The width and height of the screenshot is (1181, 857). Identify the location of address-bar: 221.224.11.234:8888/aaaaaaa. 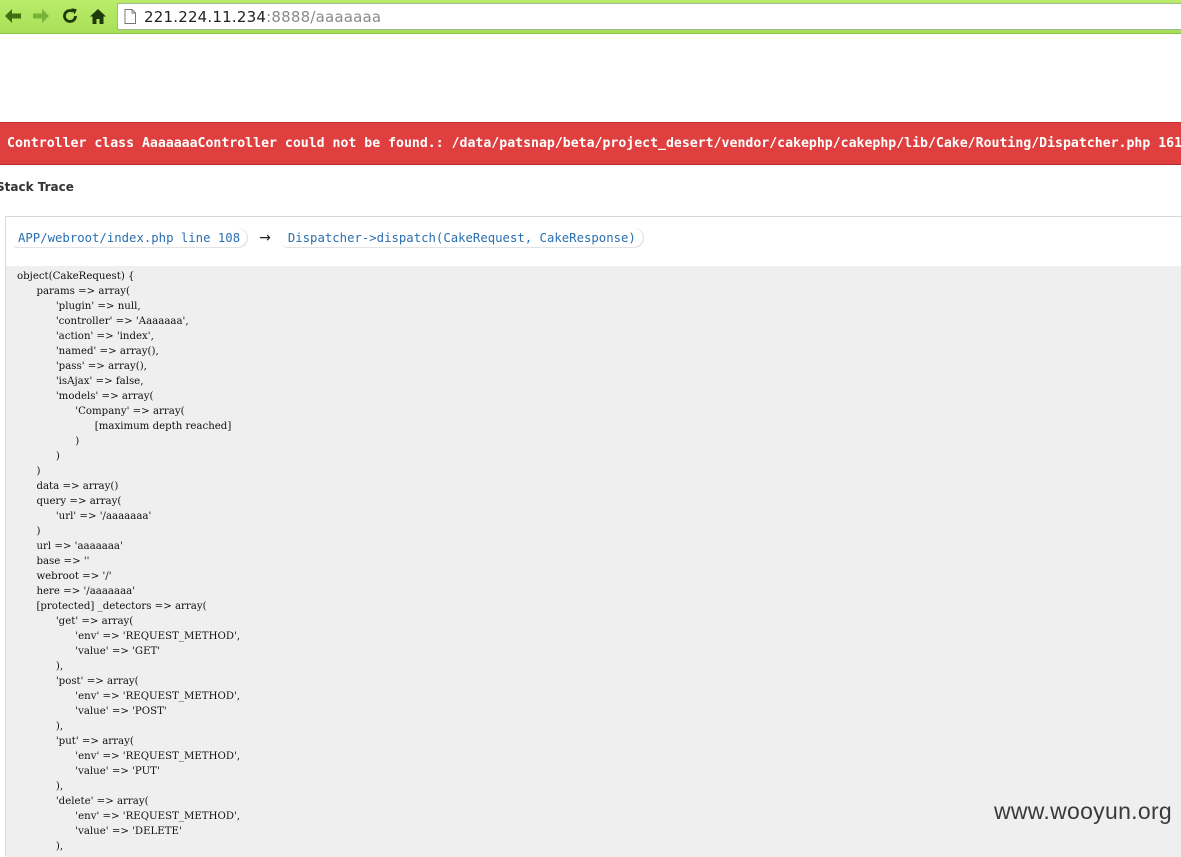
(649, 16).